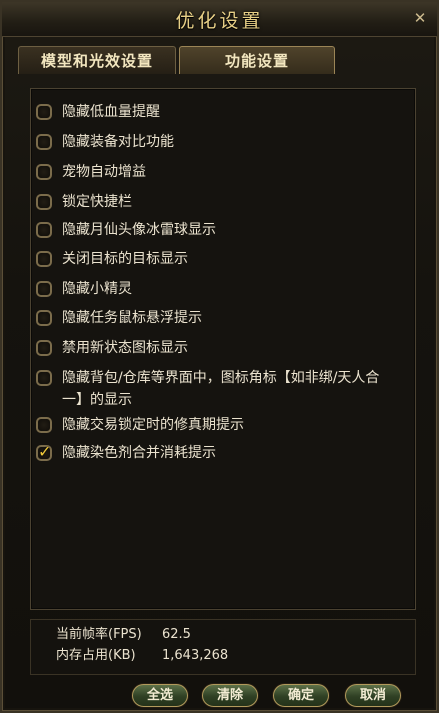 Image resolution: width=439 pixels, height=713 pixels. What do you see at coordinates (125, 259) in the screenshot?
I see `option-label: 关闭目标的目标显示` at bounding box center [125, 259].